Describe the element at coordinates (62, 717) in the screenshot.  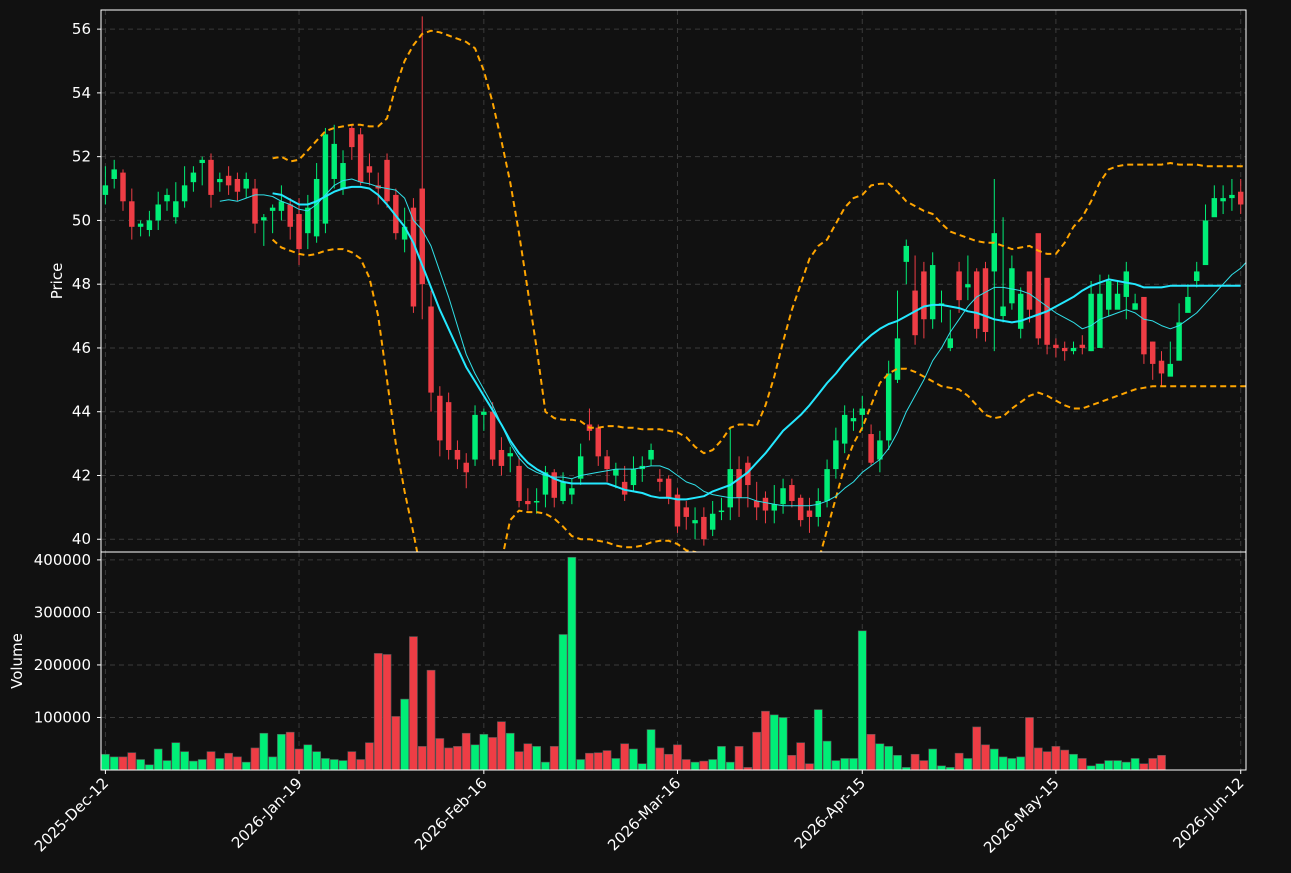
I see `volume-tick-label: 100000` at that location.